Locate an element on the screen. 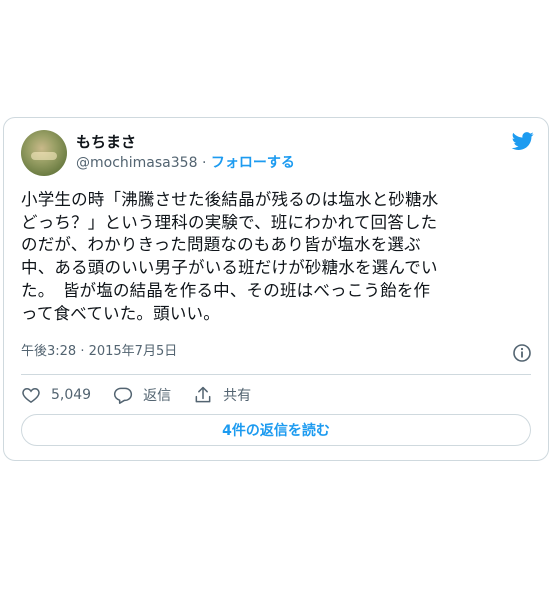 Image resolution: width=555 pixels, height=592 pixels. timestamp: 午後3:28 · 2015年7月5日 is located at coordinates (99, 352).